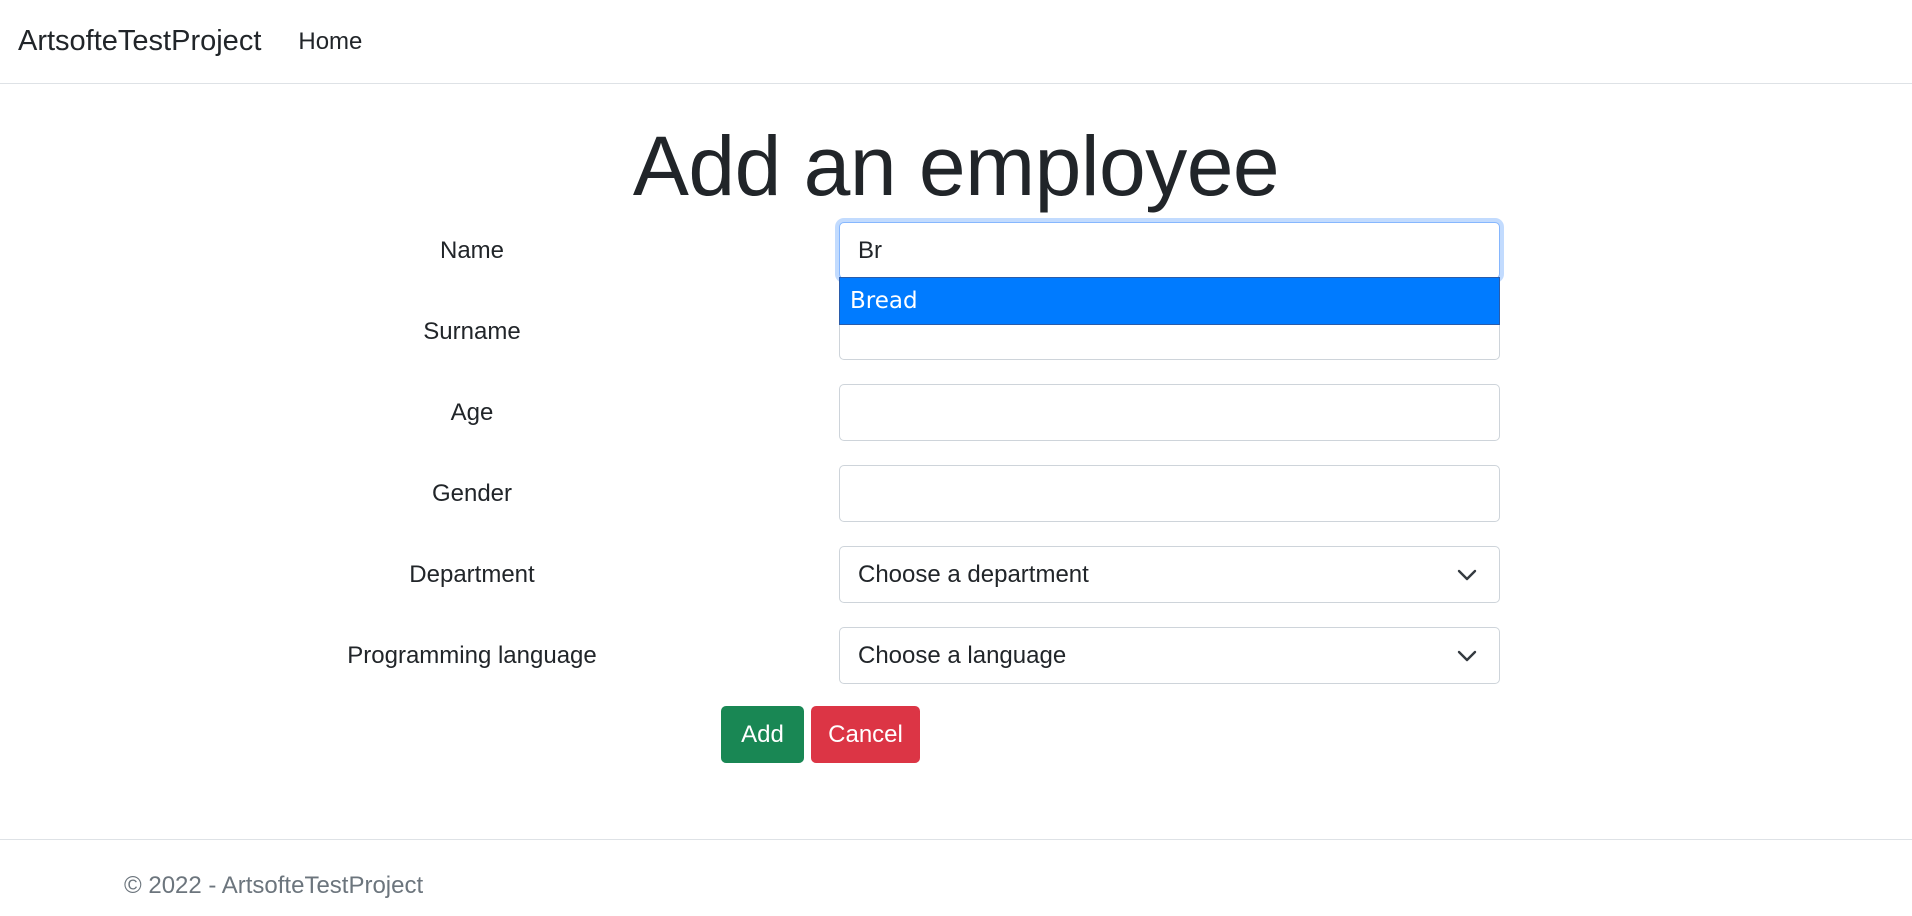 The image size is (1912, 916). Describe the element at coordinates (1169, 574) in the screenshot. I see `department-select: Choose a department` at that location.